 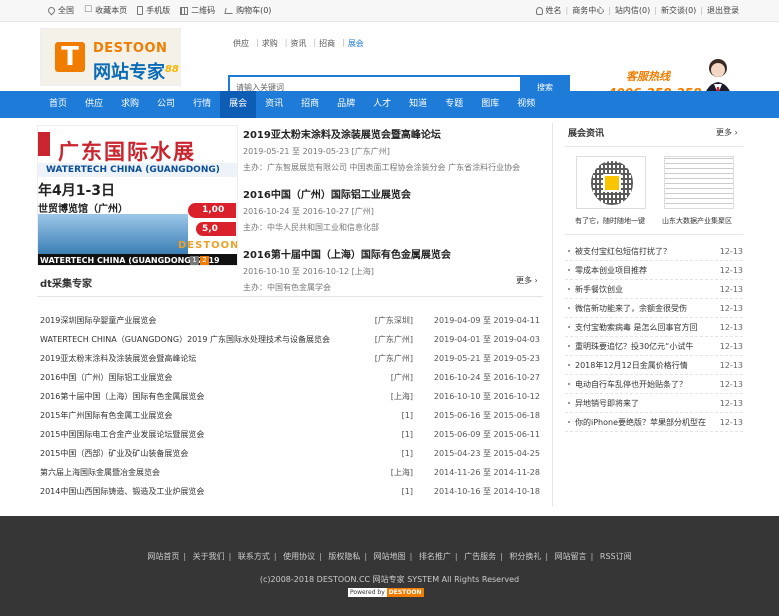 What do you see at coordinates (94, 104) in the screenshot?
I see `nav-item-supply: 供应` at bounding box center [94, 104].